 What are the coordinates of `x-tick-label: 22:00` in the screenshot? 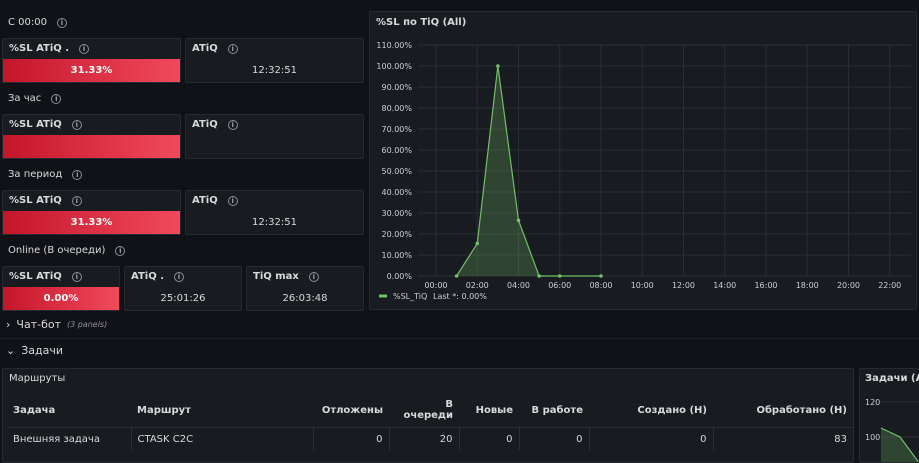 It's located at (889, 285).